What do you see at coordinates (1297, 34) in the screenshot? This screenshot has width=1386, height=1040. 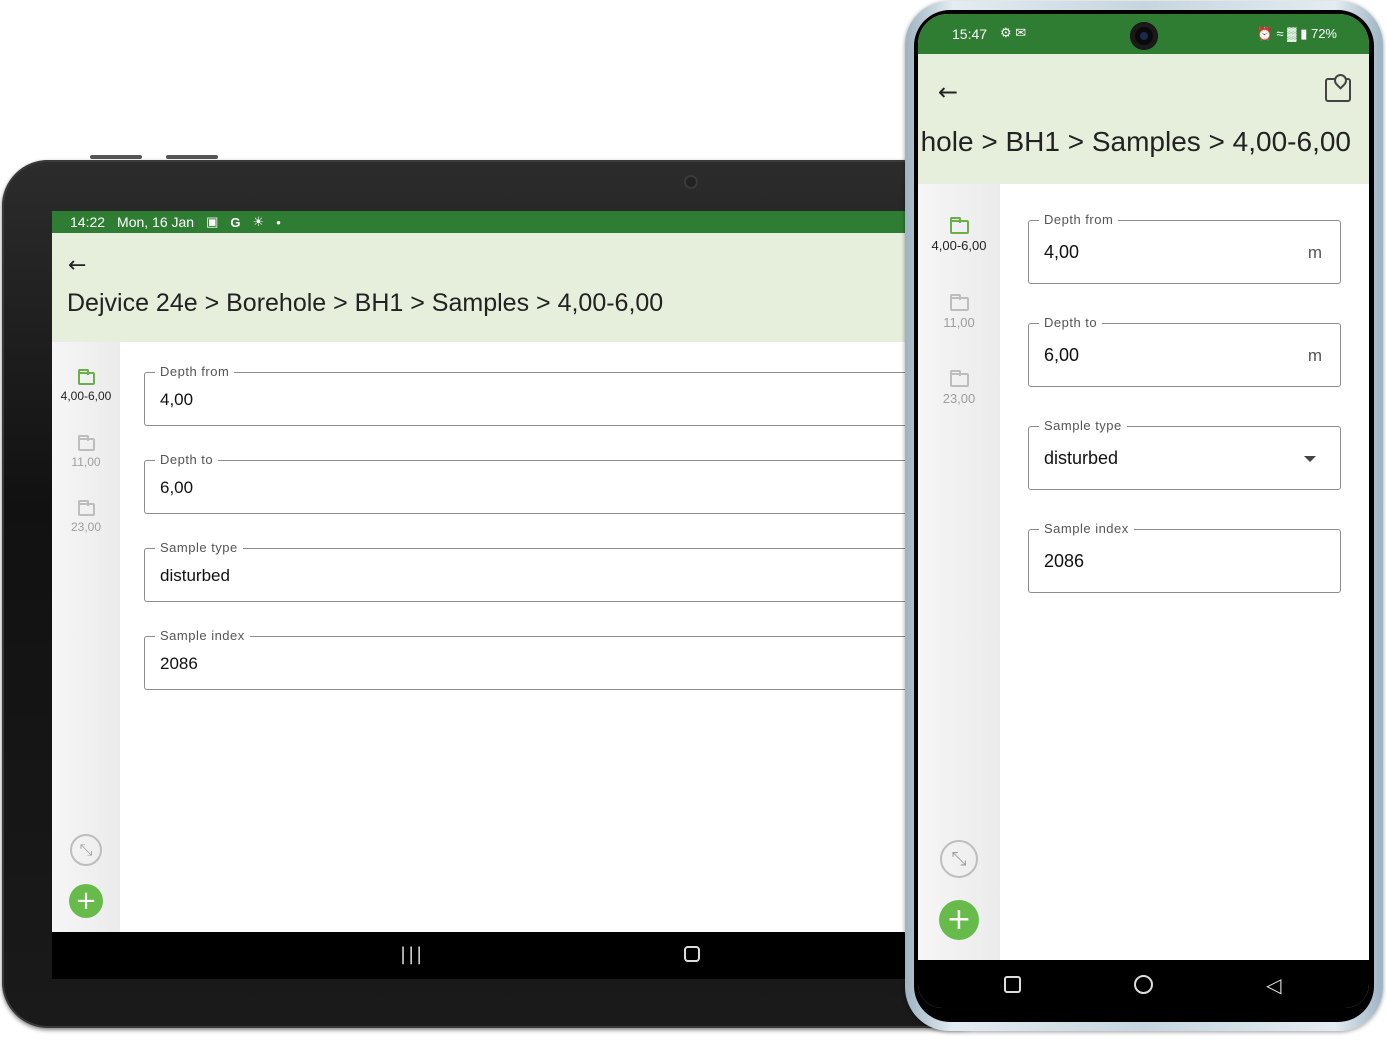 I see `status-right: ⏰ ≈ ▓ ▮ 72%` at bounding box center [1297, 34].